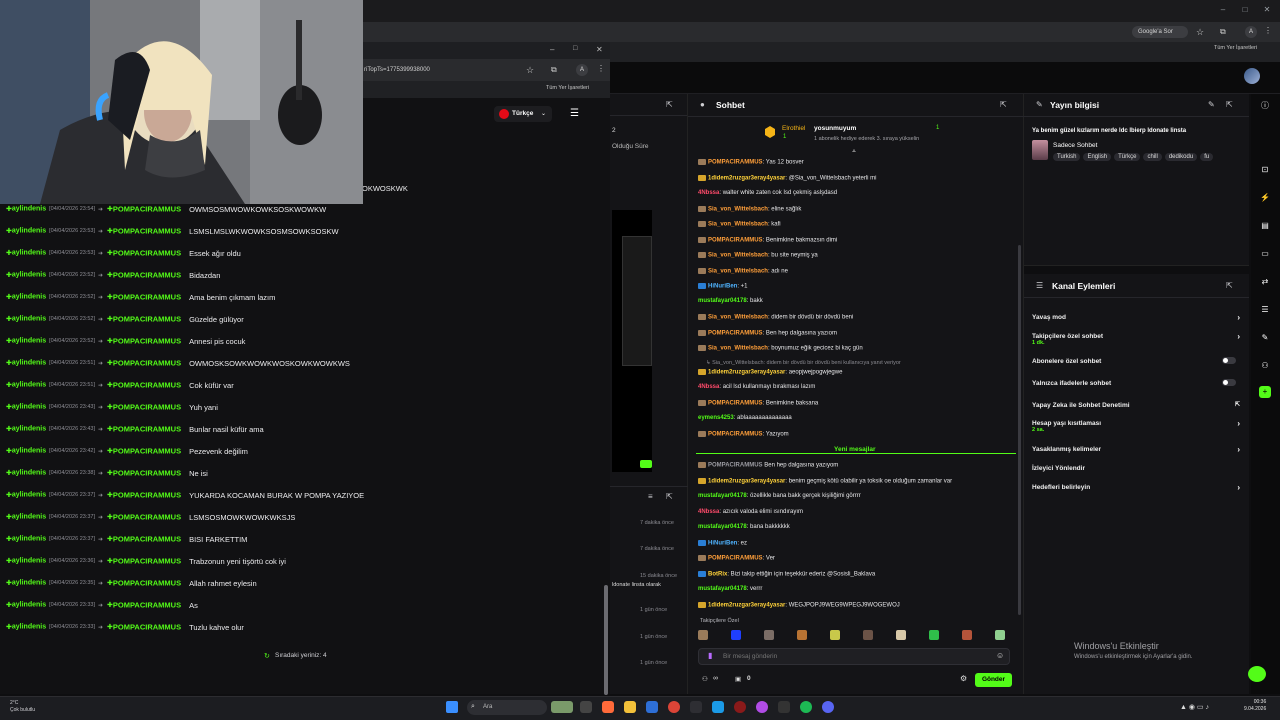 The width and height of the screenshot is (1280, 720). What do you see at coordinates (1152, 157) in the screenshot?
I see `tag: chill` at bounding box center [1152, 157].